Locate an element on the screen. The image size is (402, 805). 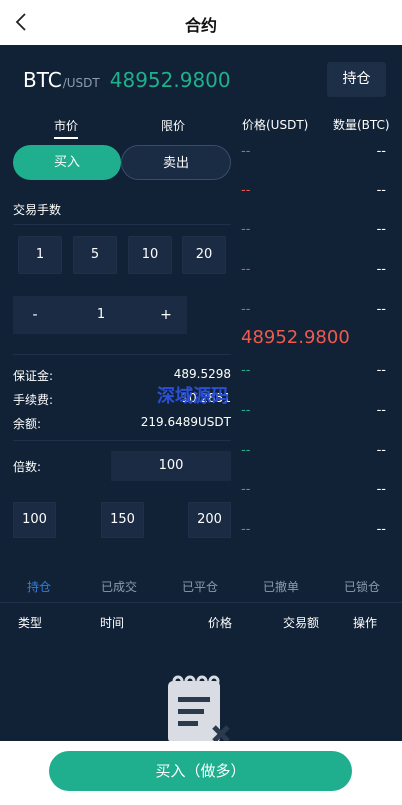
quantity-plus-button: + is located at coordinates (166, 315).